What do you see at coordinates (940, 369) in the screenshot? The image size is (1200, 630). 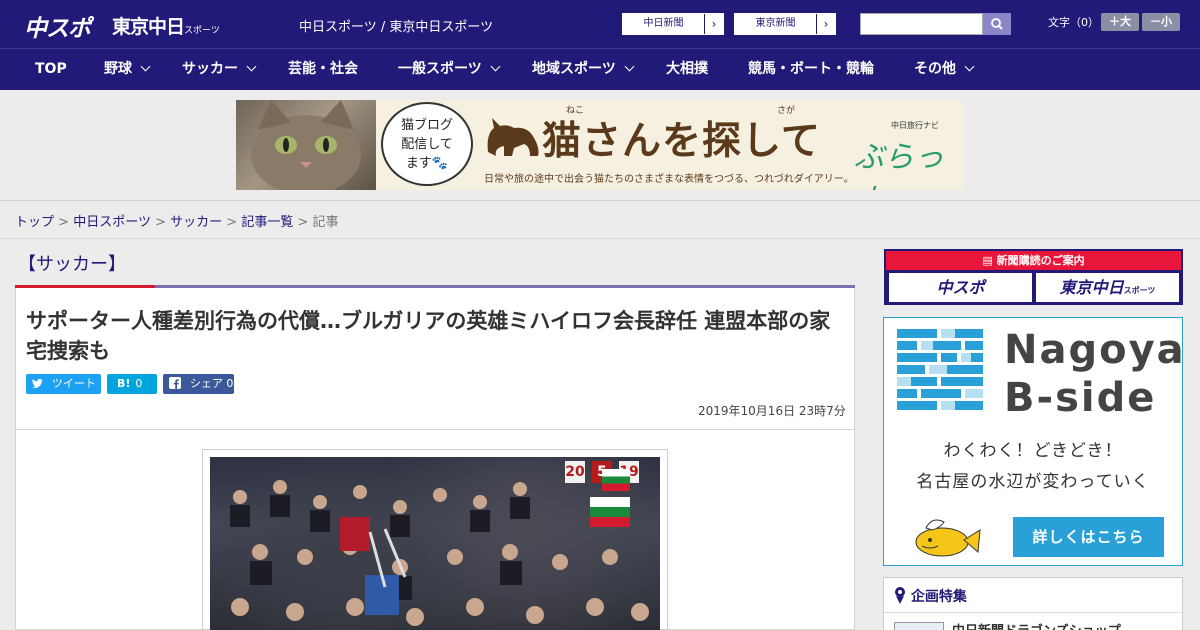 I see `brick-wall-icon` at bounding box center [940, 369].